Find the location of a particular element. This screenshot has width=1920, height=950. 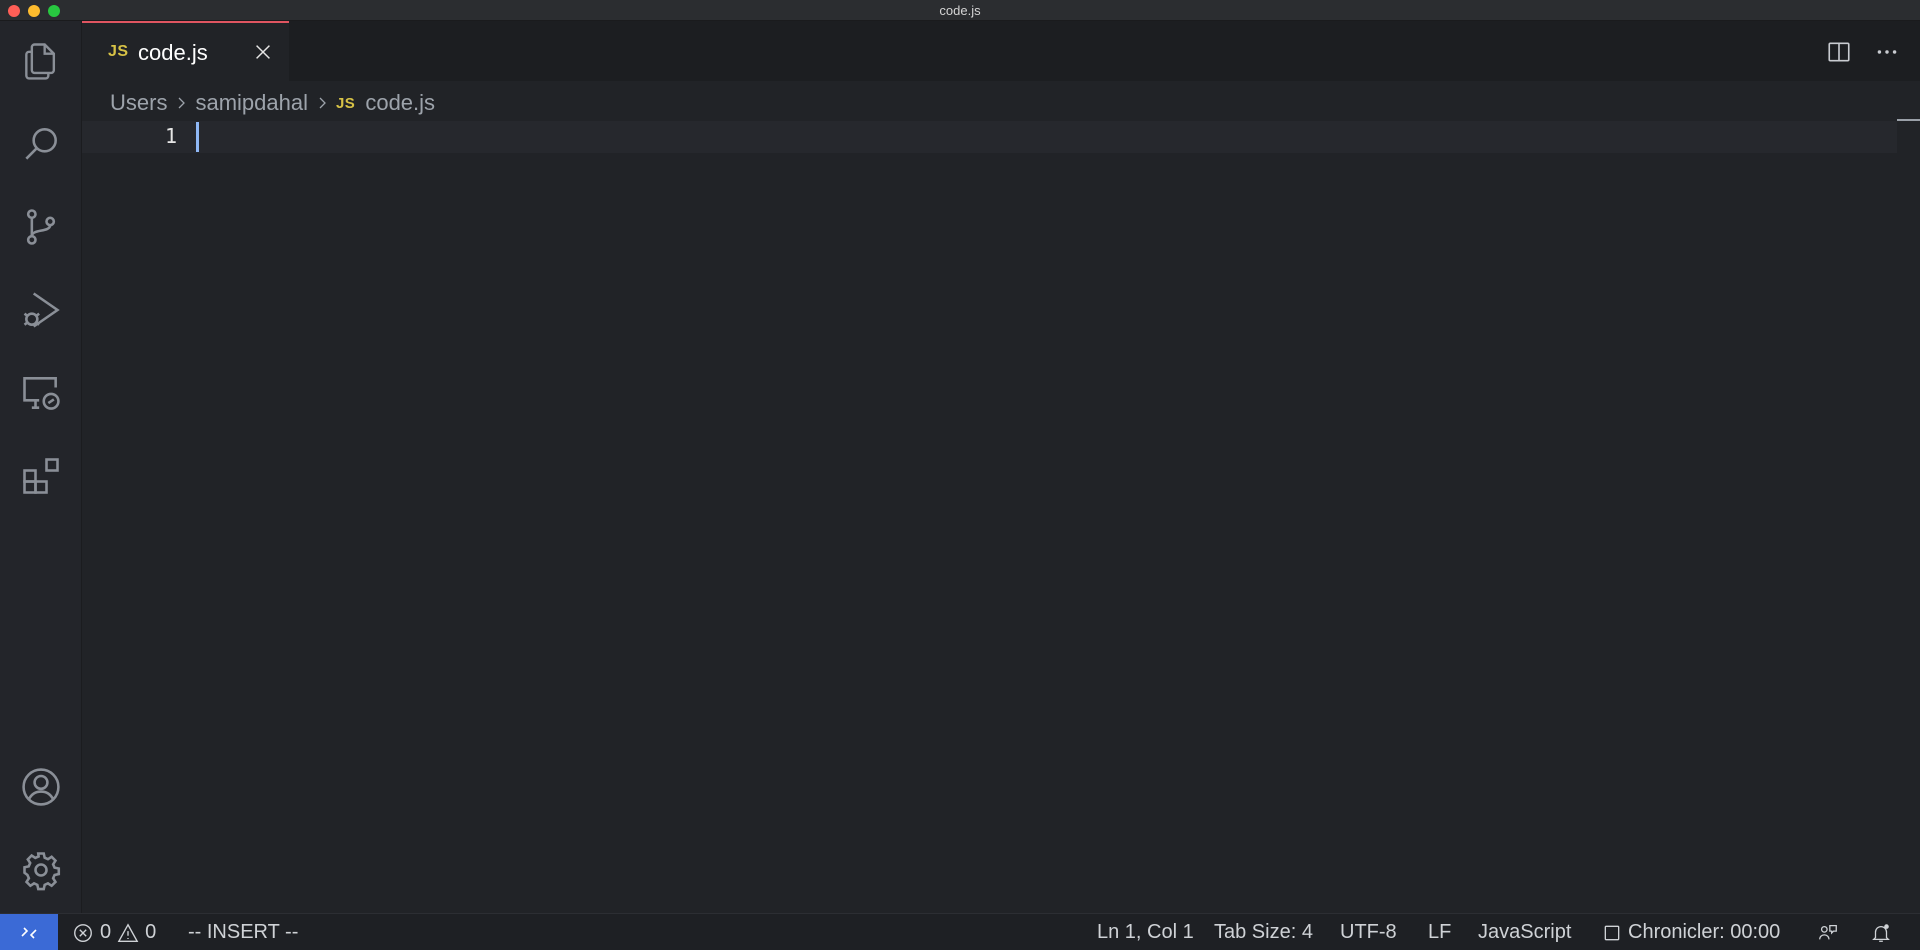

activity-accounts is located at coordinates (41, 787).